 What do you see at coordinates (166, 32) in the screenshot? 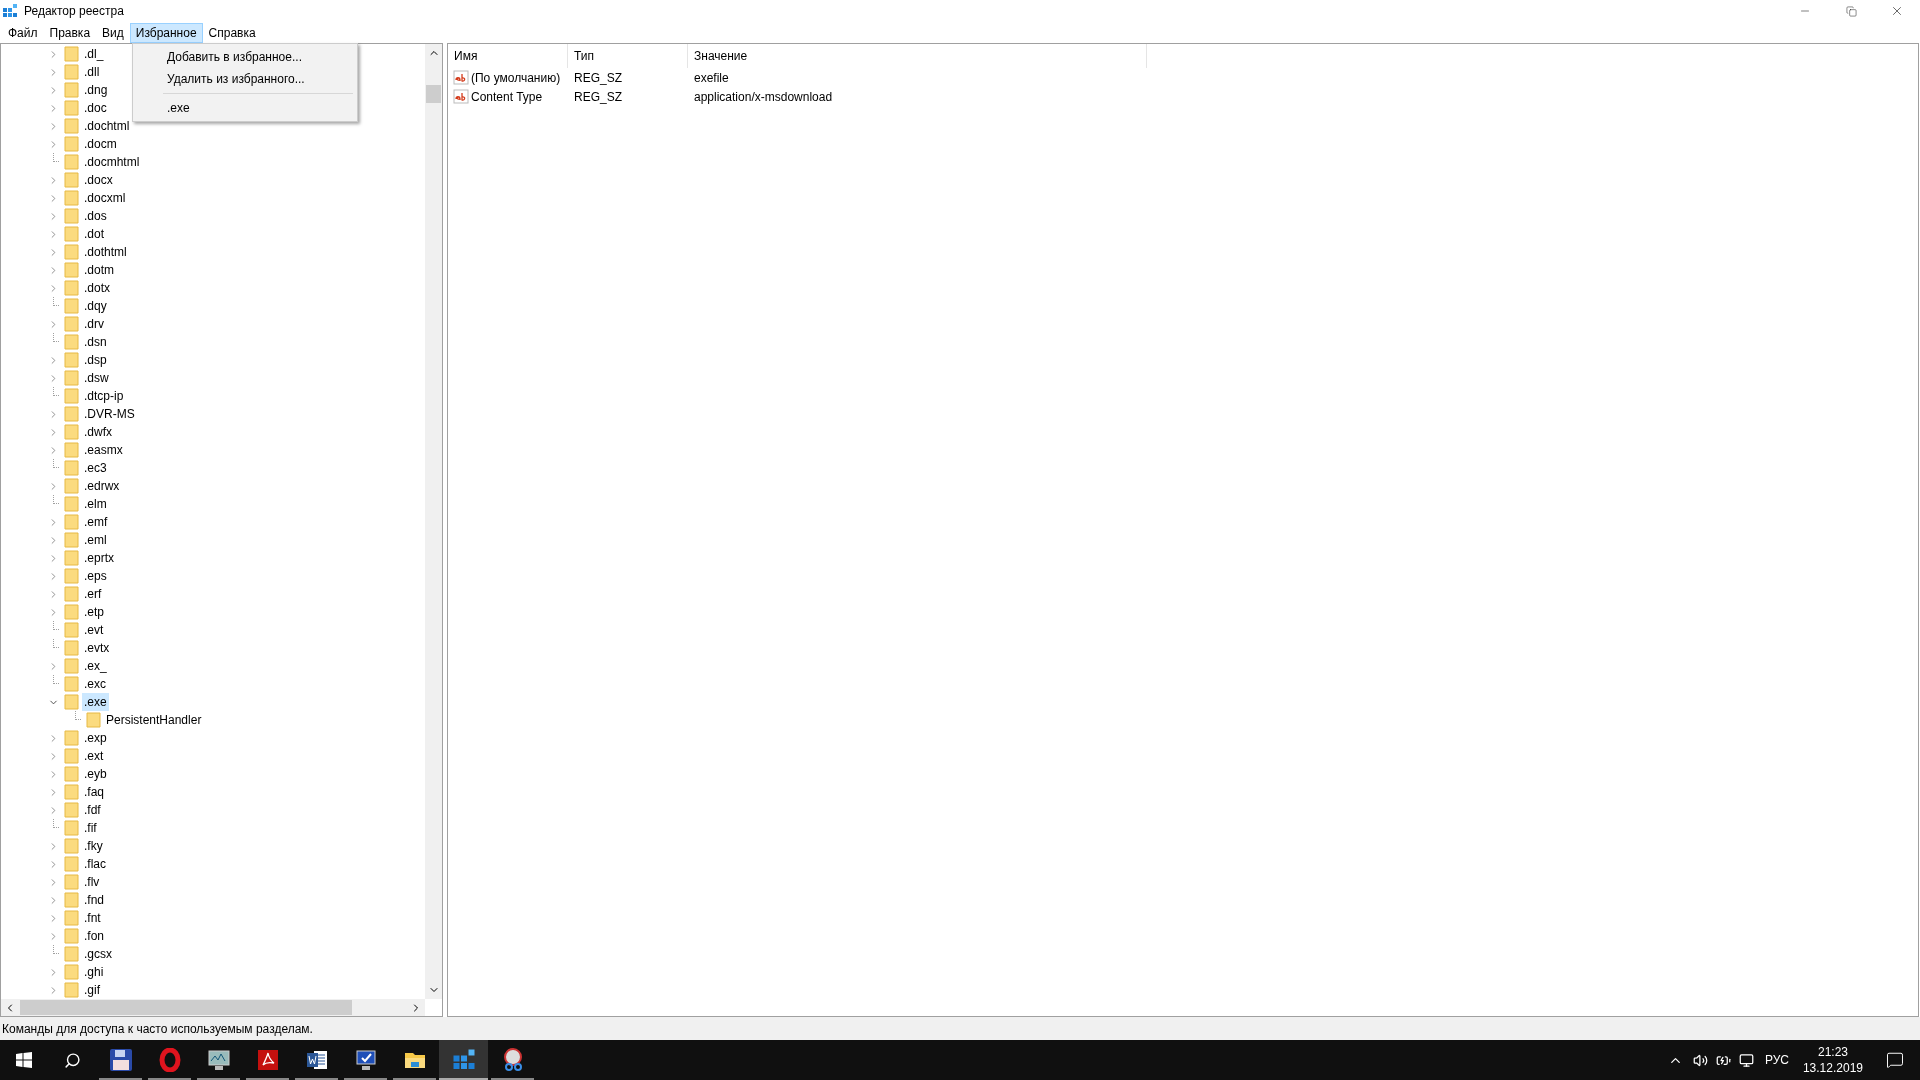
I see `menu-item: Избранное` at bounding box center [166, 32].